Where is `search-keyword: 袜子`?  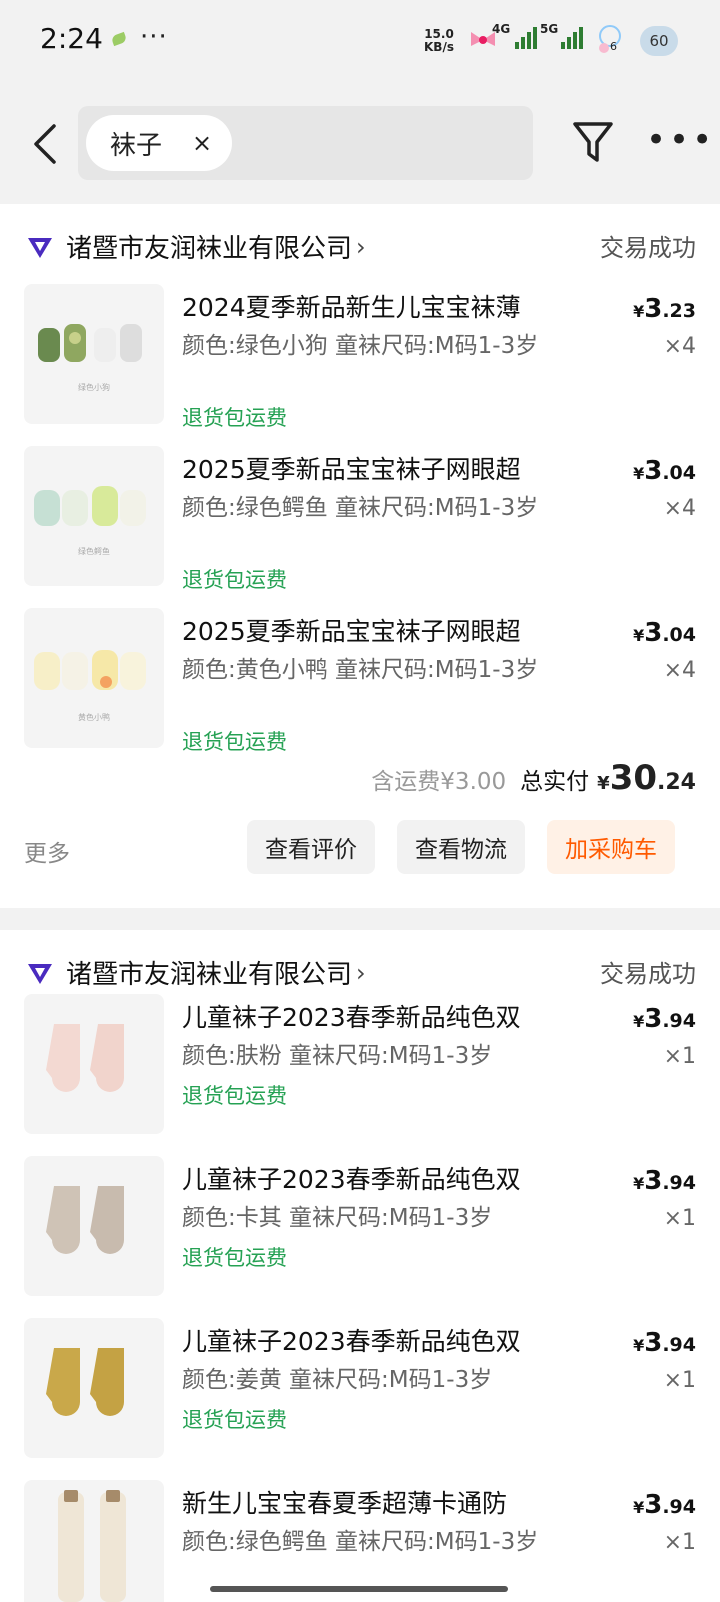 search-keyword: 袜子 is located at coordinates (136, 145).